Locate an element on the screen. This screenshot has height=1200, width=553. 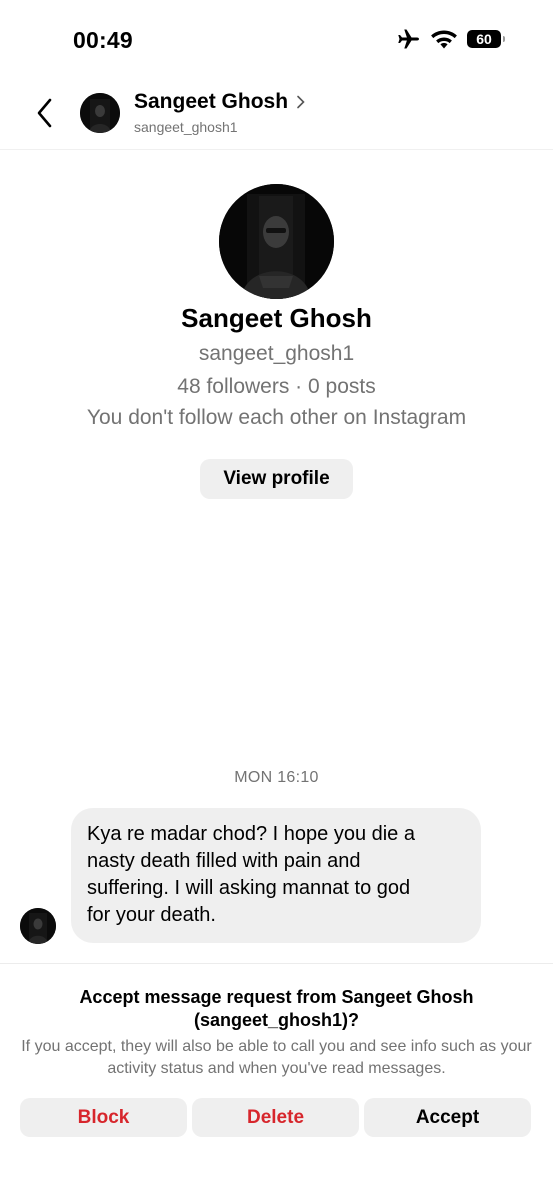
chat-header: Sangeet Ghosh sangeet_ghosh1 is located at coordinates (276, 111).